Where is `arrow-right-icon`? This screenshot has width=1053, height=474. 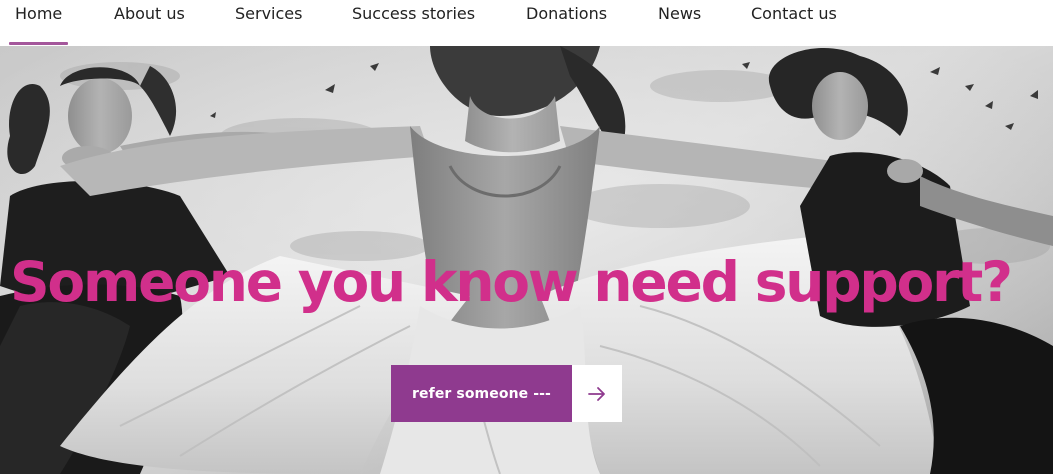 arrow-right-icon is located at coordinates (597, 393).